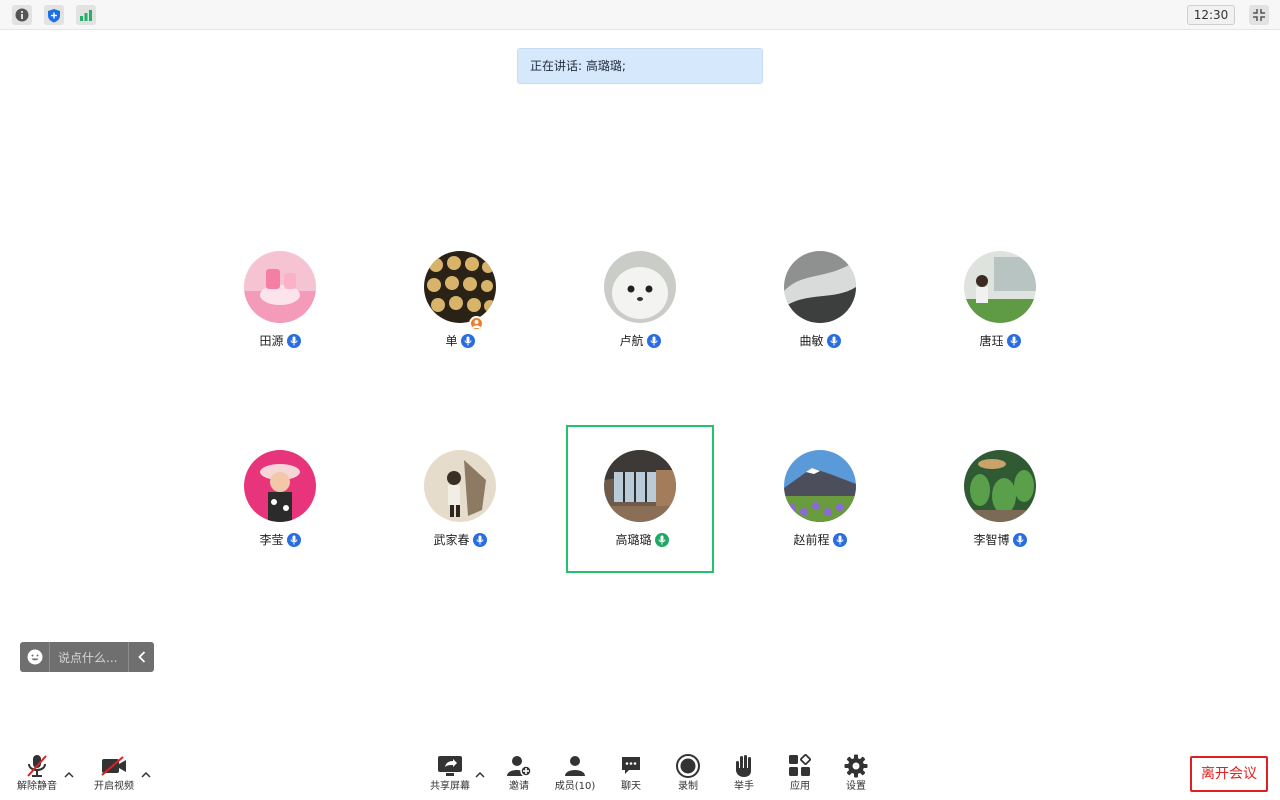 The height and width of the screenshot is (800, 1280). Describe the element at coordinates (519, 766) in the screenshot. I see `add-user-icon` at that location.